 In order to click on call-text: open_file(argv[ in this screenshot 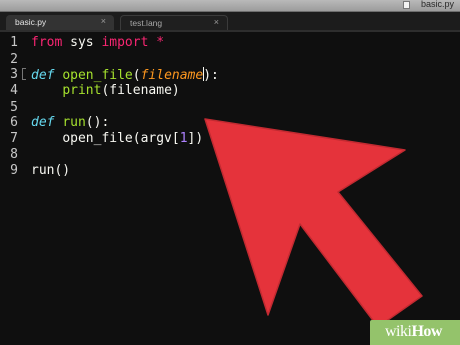, I will do `click(121, 138)`.